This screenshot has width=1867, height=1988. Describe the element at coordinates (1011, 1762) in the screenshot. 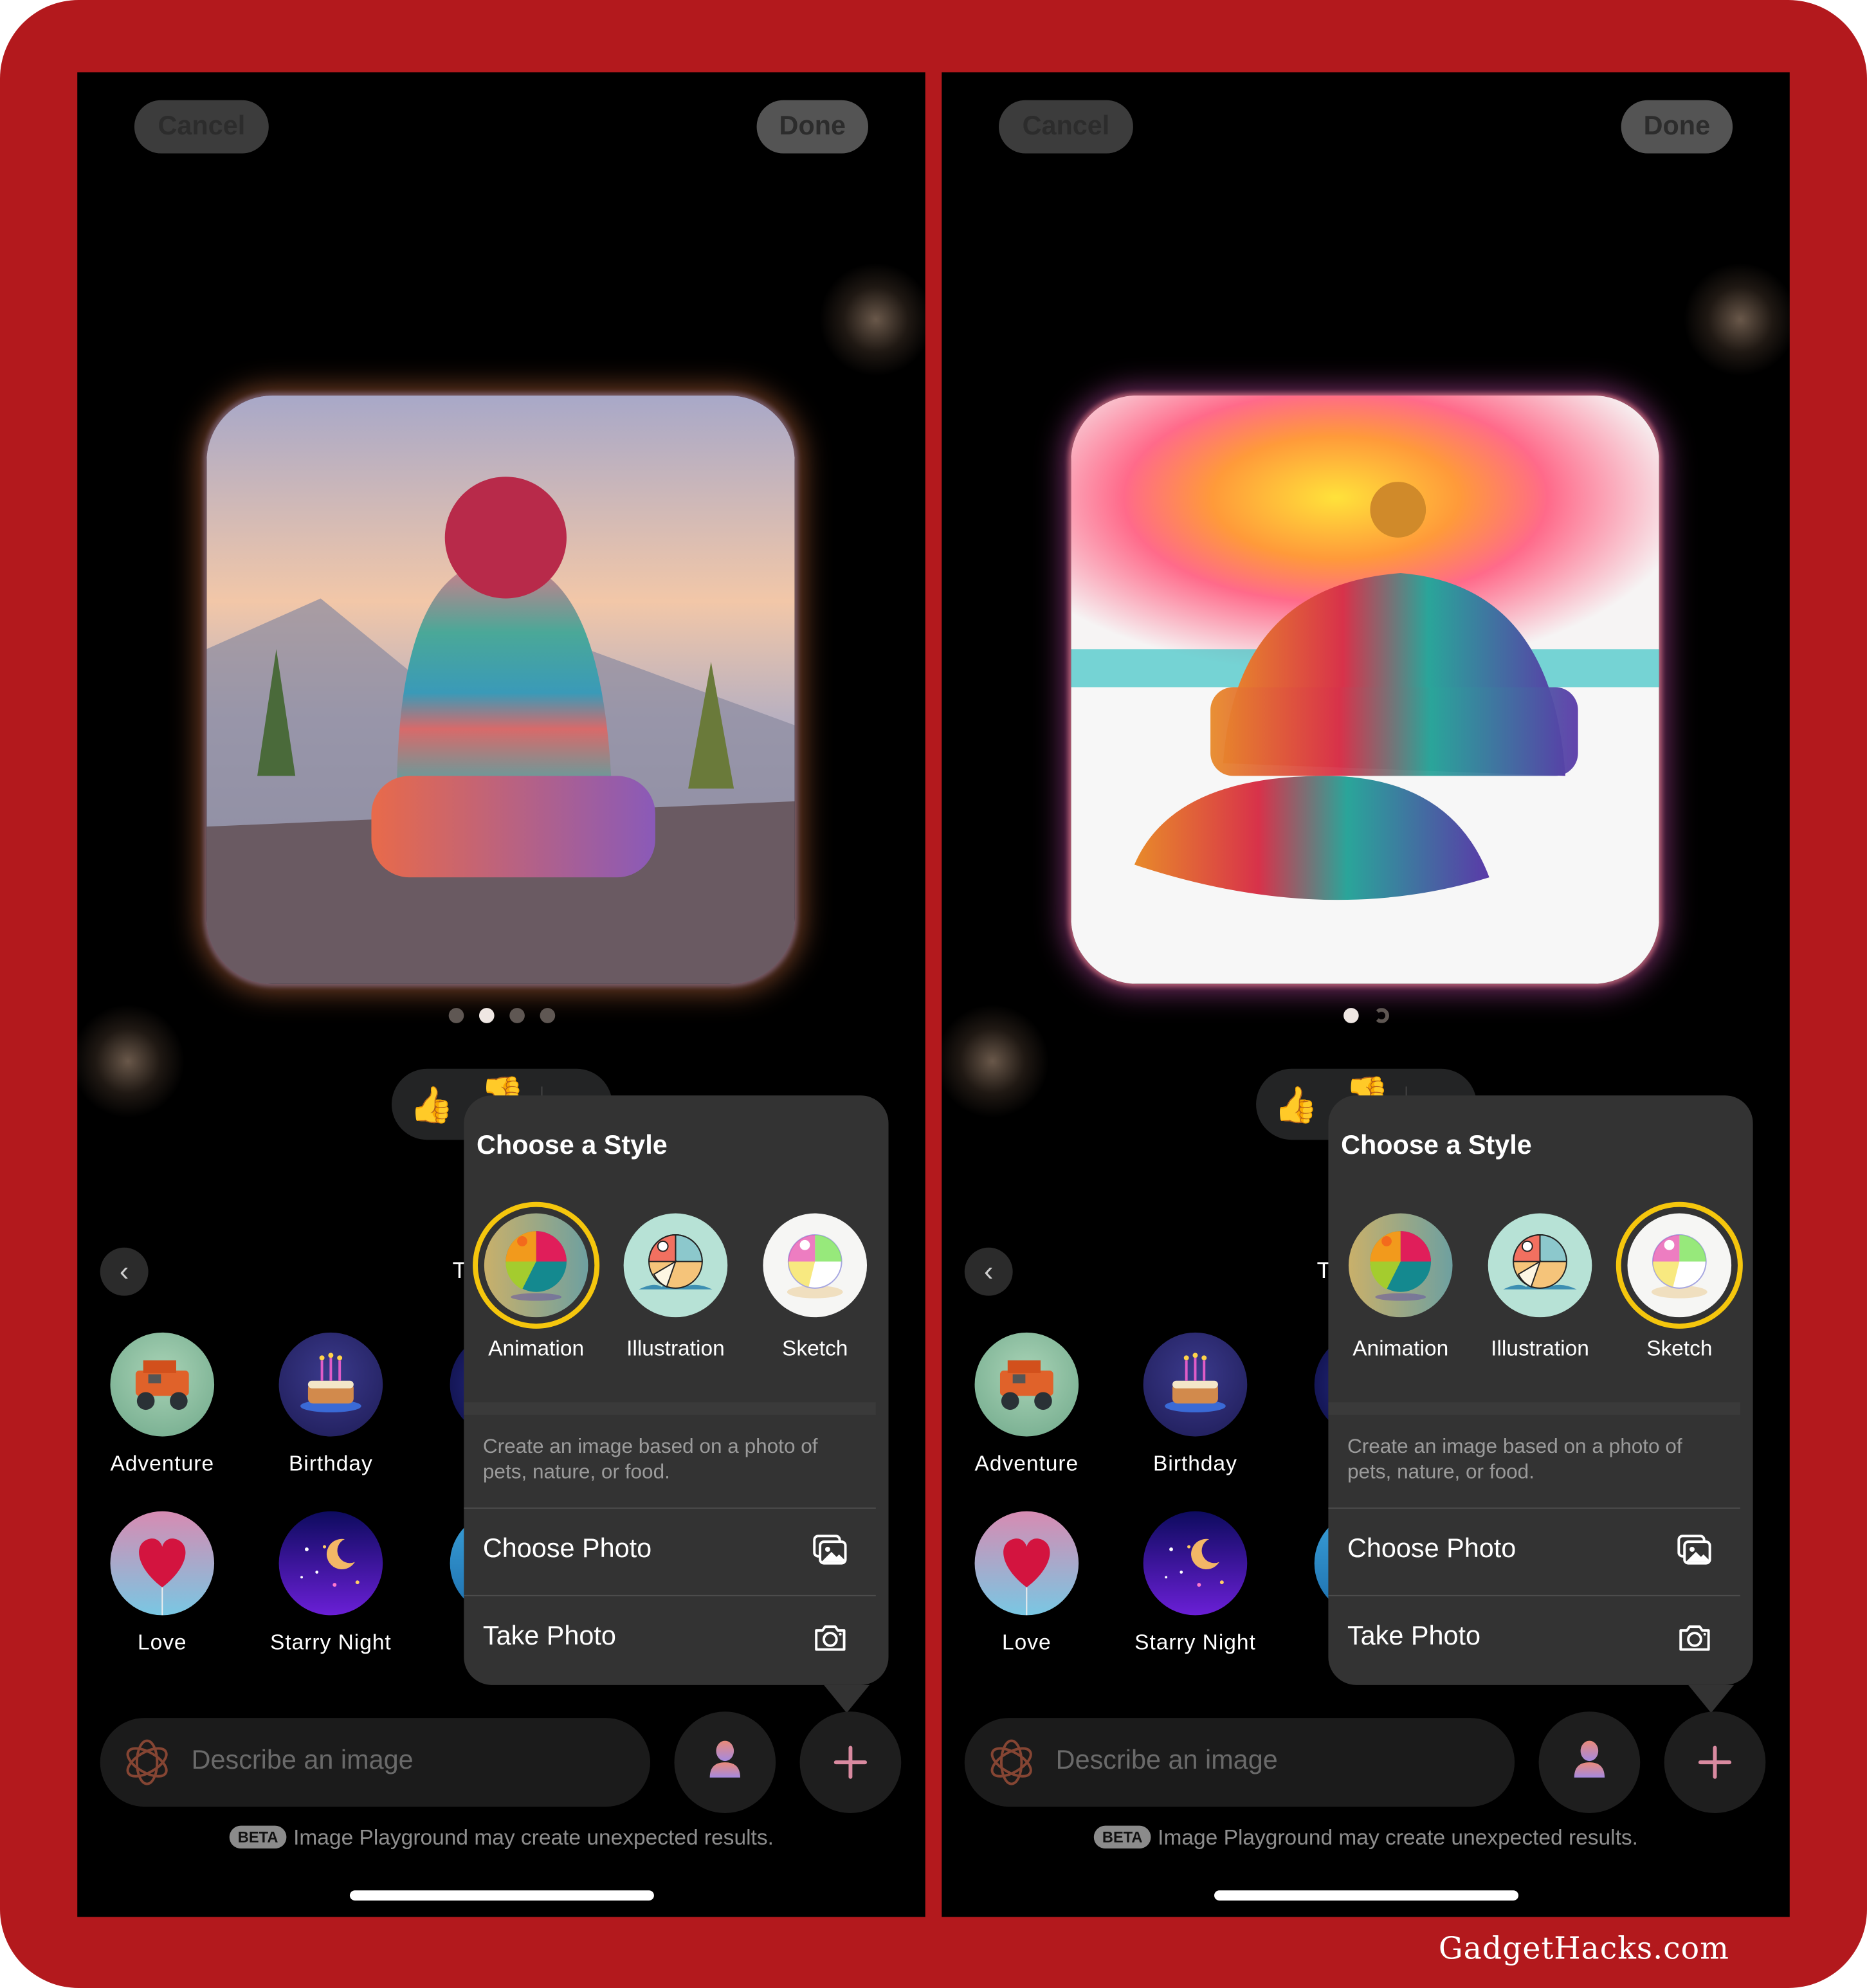

I see `image-playground-icon` at that location.